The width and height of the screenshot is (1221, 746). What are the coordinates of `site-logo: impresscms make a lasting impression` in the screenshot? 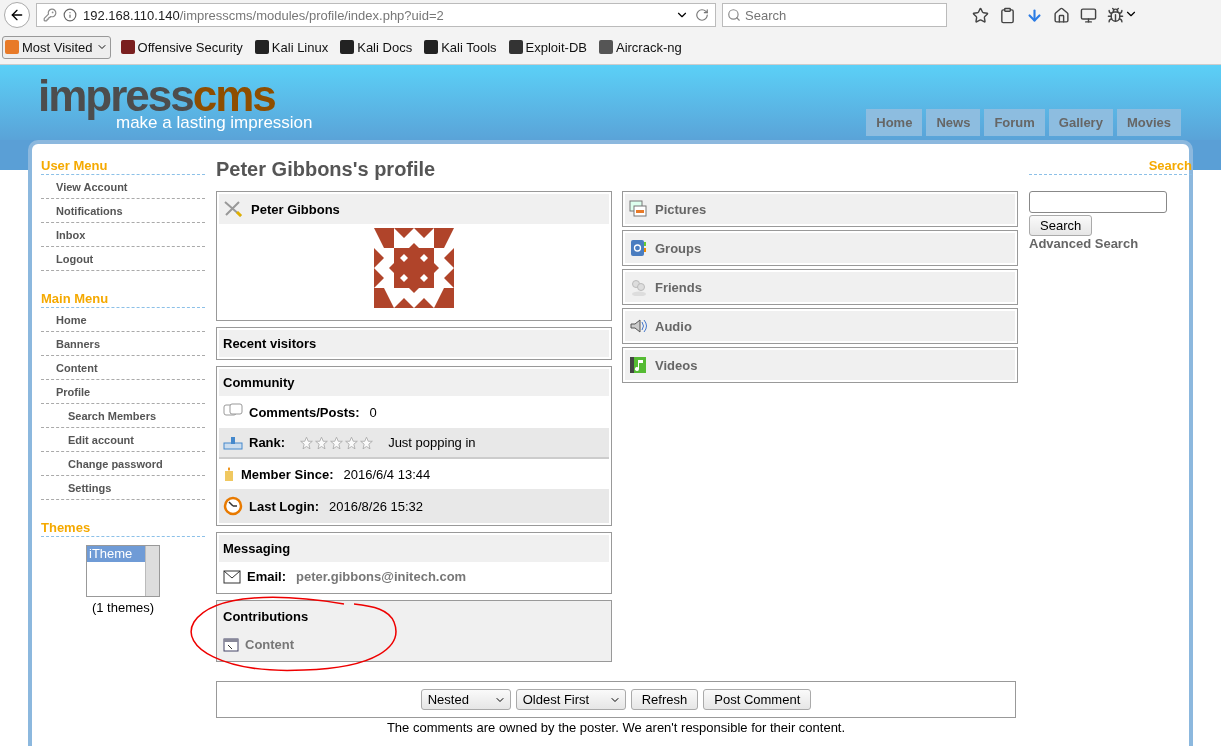 It's located at (175, 102).